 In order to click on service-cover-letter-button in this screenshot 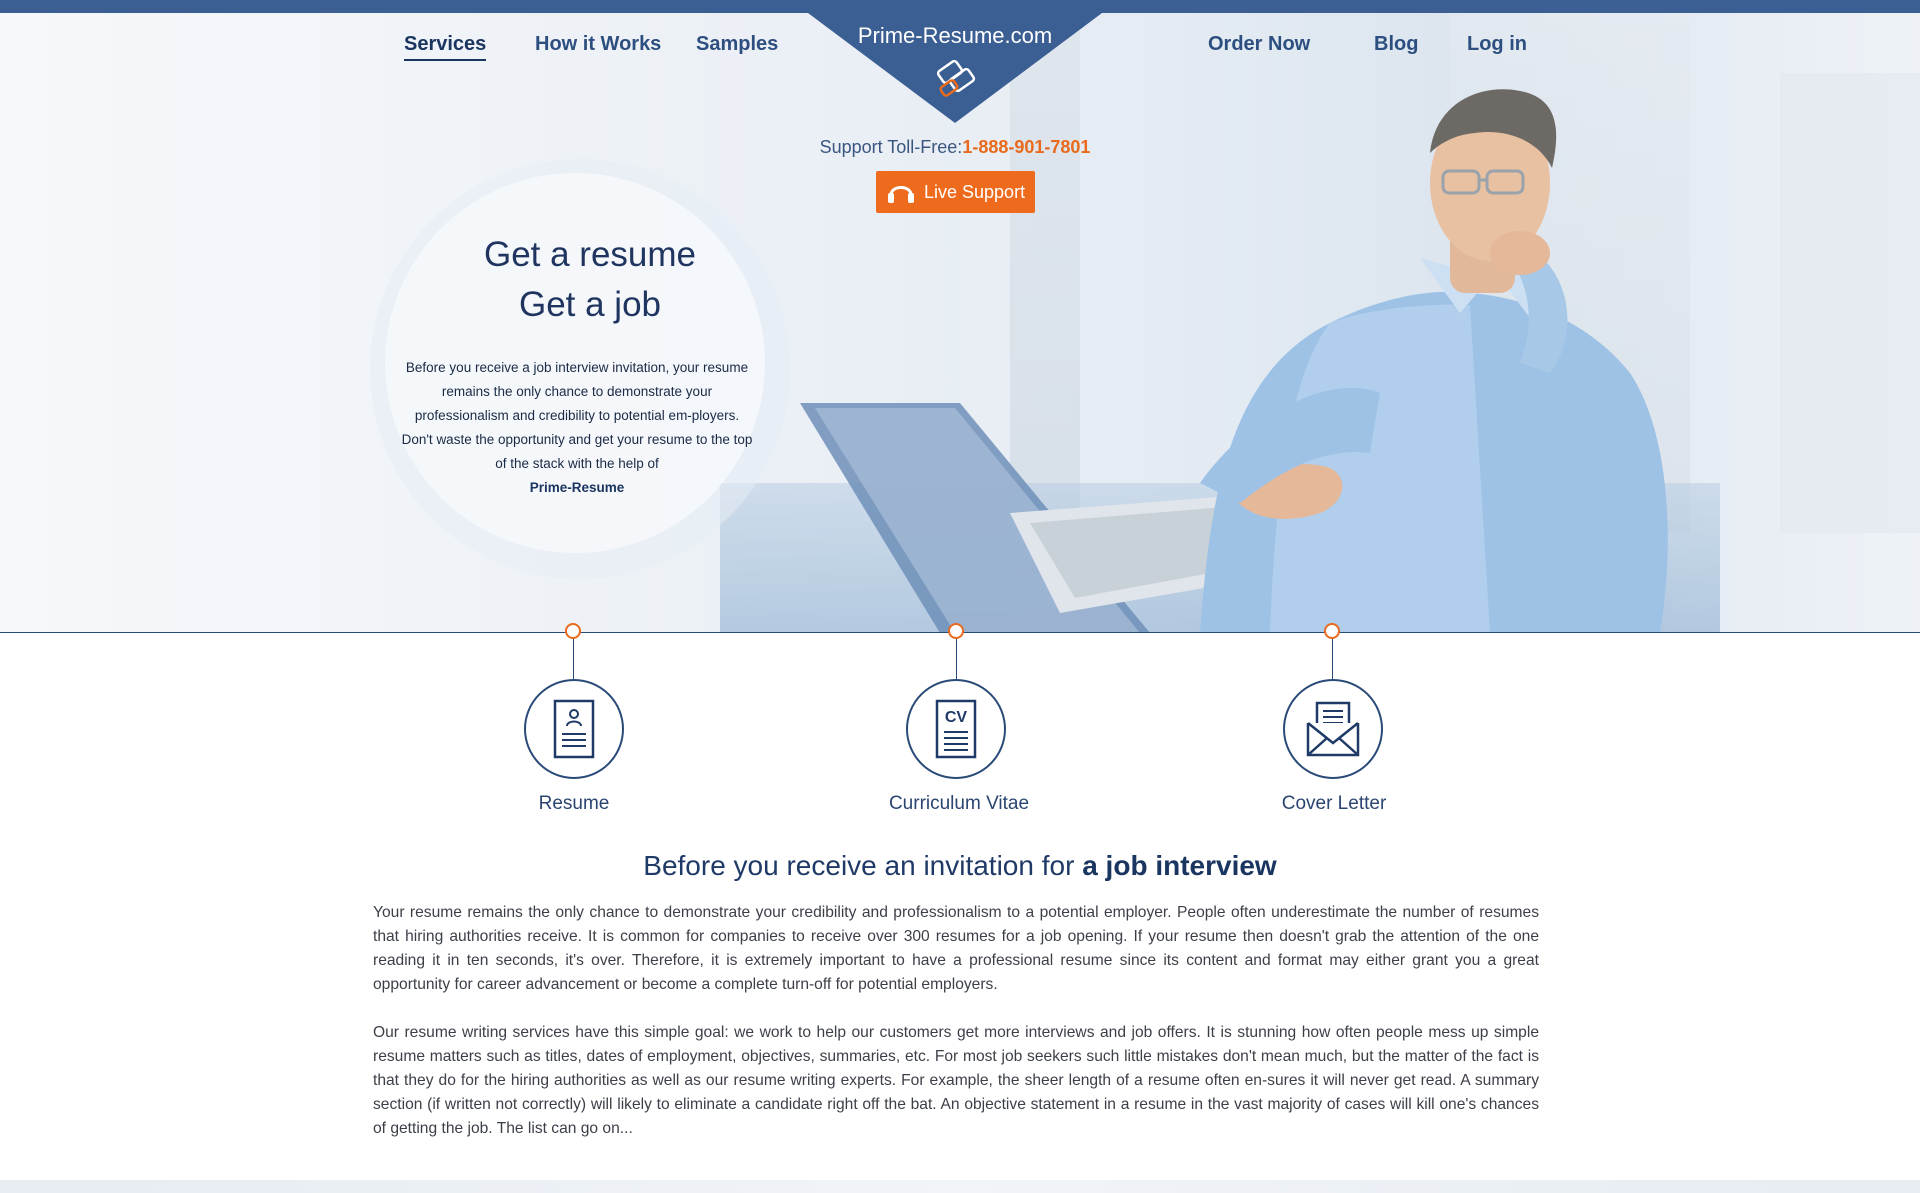, I will do `click(1333, 729)`.